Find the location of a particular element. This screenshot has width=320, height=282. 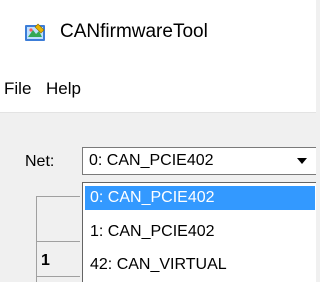

net-option: 1: CAN_PCIE402 is located at coordinates (200, 232).